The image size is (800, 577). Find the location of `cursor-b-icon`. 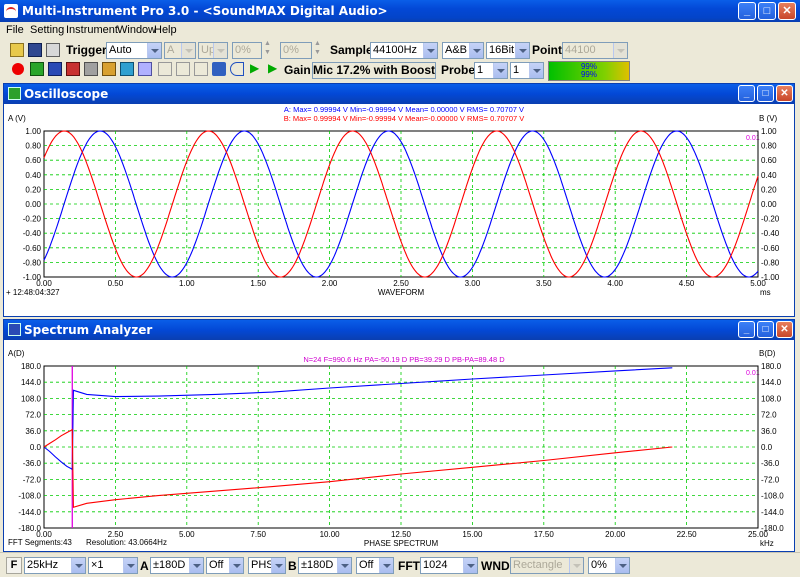

cursor-b-icon is located at coordinates (201, 69).